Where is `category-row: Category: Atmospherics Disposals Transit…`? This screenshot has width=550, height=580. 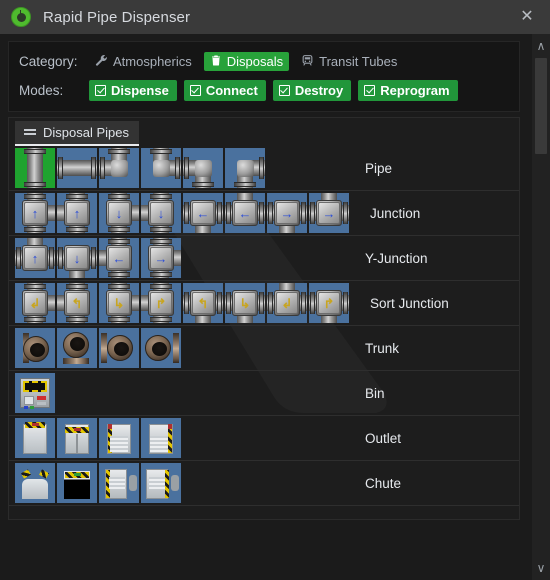
category-row: Category: Atmospherics Disposals Transit… is located at coordinates (264, 61).